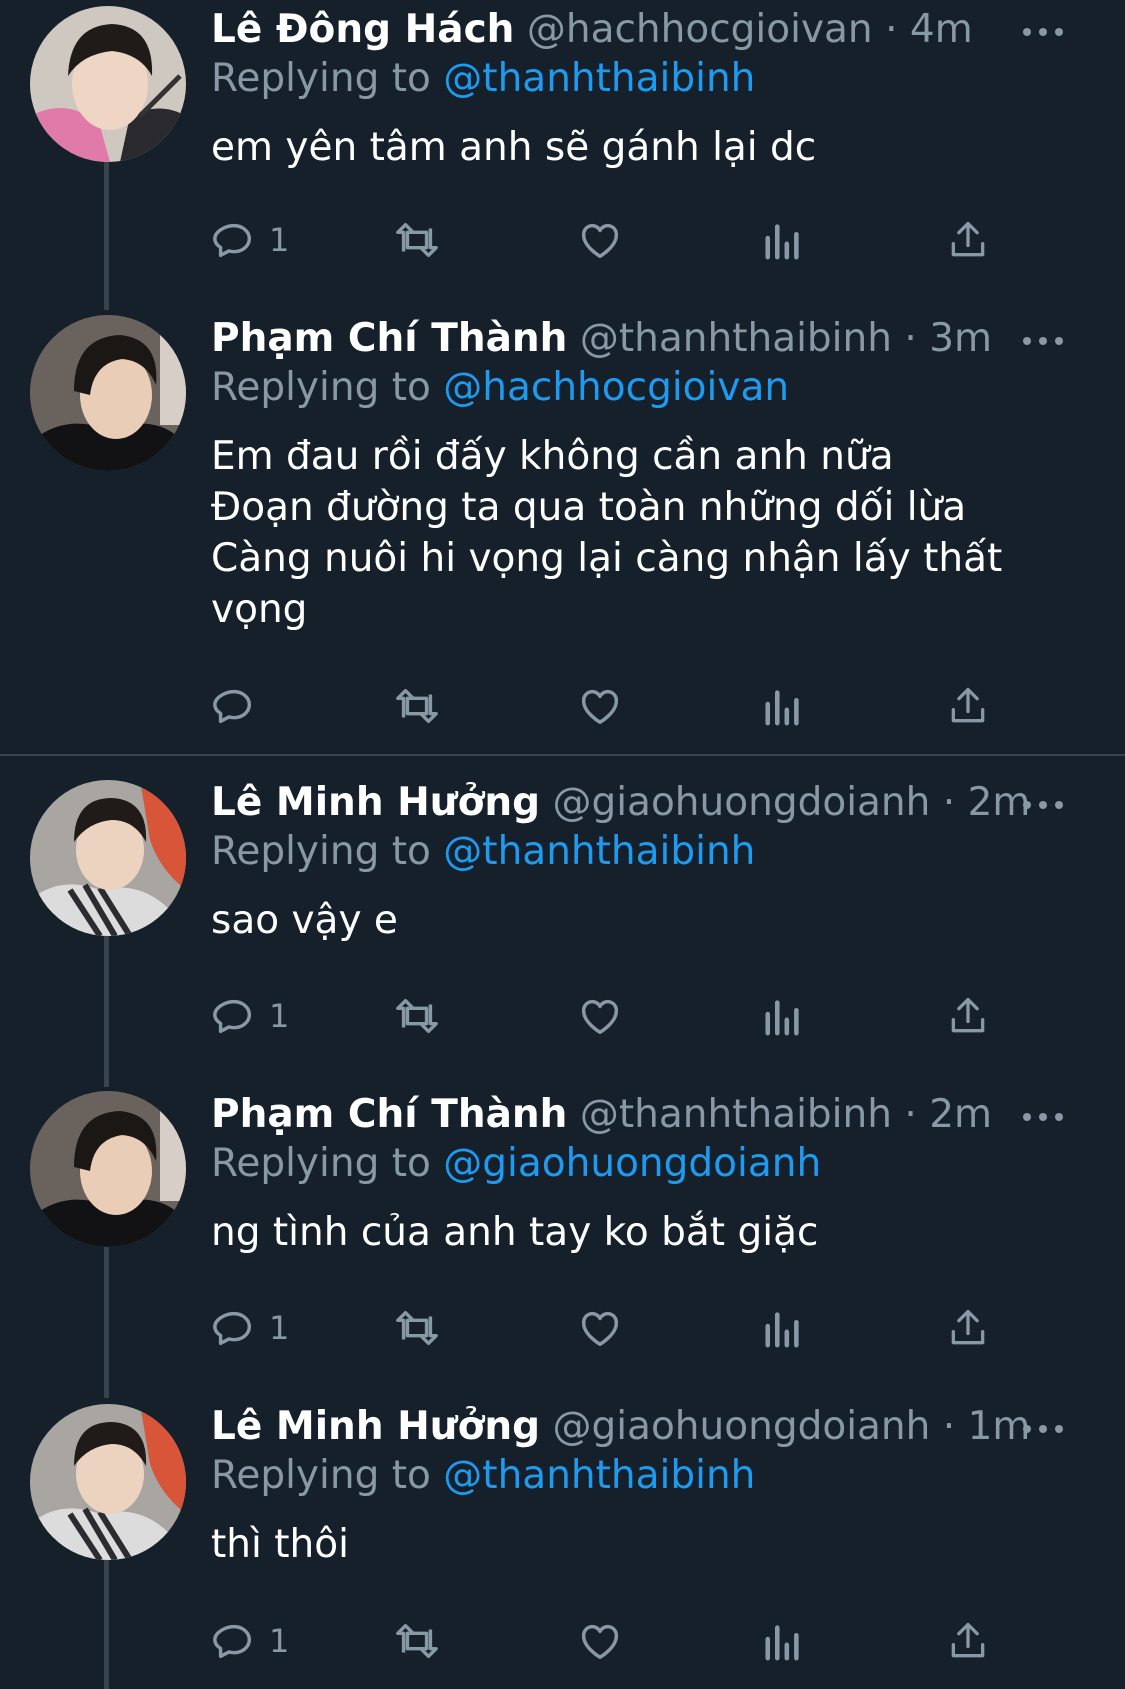 This screenshot has width=1125, height=1689. What do you see at coordinates (658, 1544) in the screenshot?
I see `tweet-text: thì thôi` at bounding box center [658, 1544].